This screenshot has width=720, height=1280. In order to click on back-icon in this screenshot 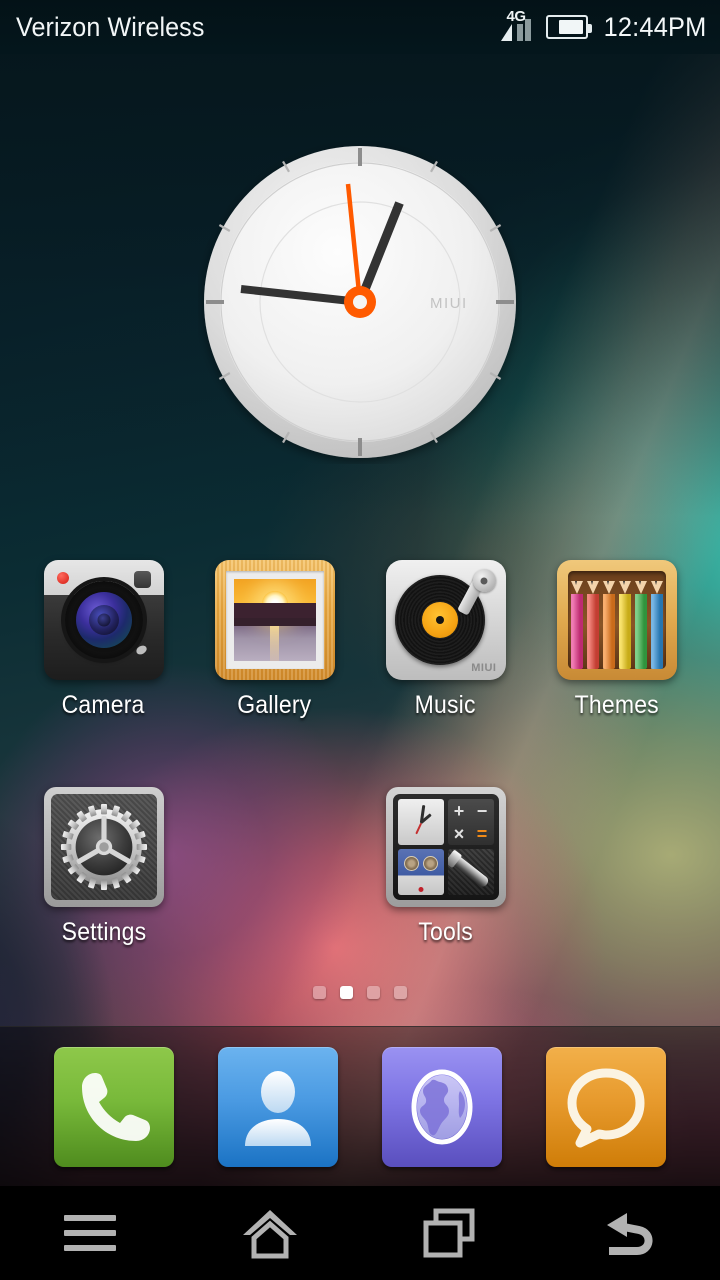, I will do `click(630, 1234)`.